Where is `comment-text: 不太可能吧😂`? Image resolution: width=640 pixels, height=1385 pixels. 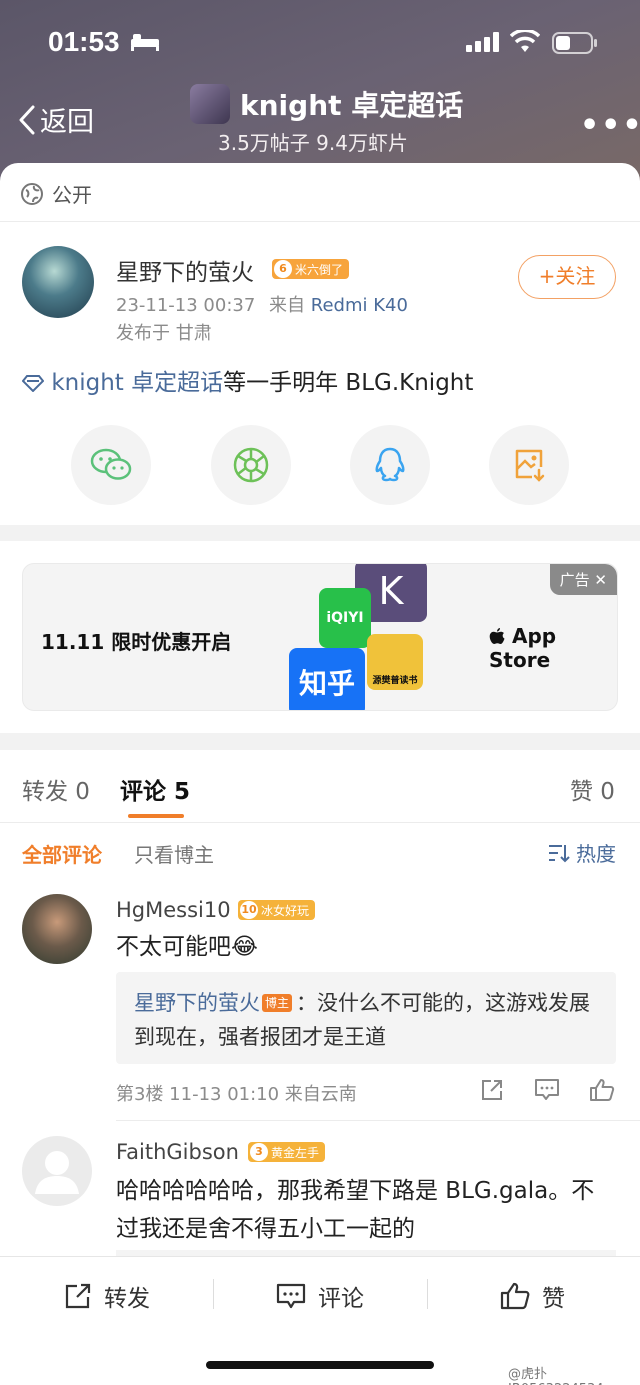
comment-text: 不太可能吧😂 is located at coordinates (187, 947).